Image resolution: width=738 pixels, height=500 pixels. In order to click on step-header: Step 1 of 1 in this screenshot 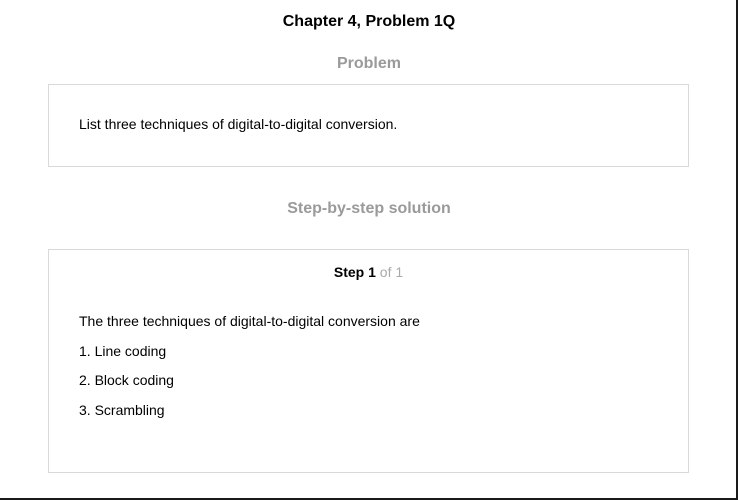, I will do `click(368, 272)`.